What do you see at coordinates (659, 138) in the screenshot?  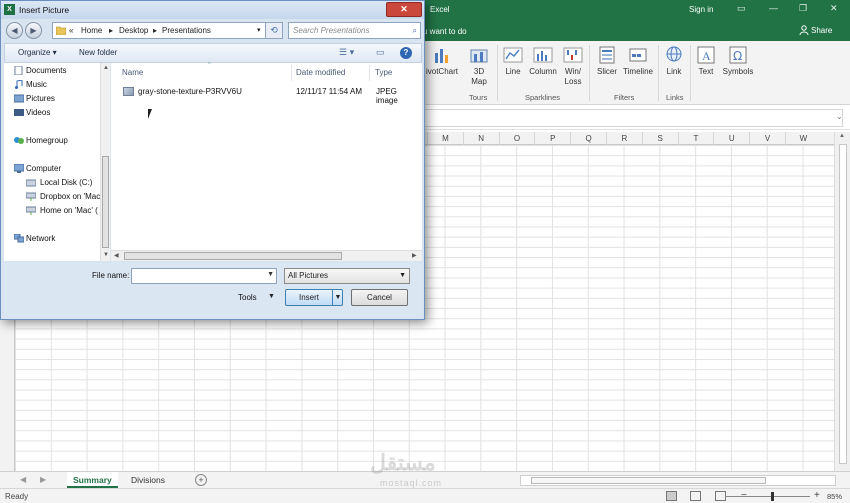 I see `column-header: S` at bounding box center [659, 138].